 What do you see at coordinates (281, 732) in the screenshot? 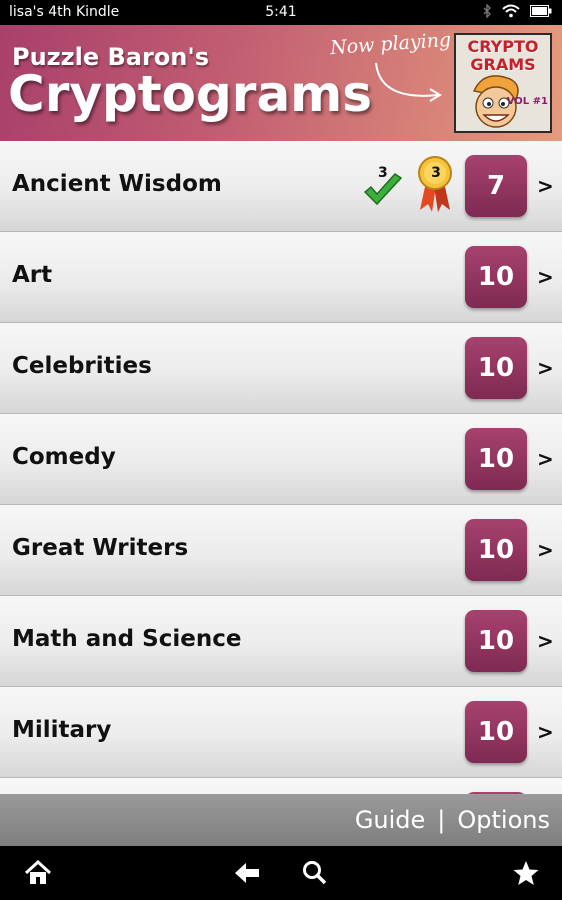
I see `list-item-military: Military 10 >` at bounding box center [281, 732].